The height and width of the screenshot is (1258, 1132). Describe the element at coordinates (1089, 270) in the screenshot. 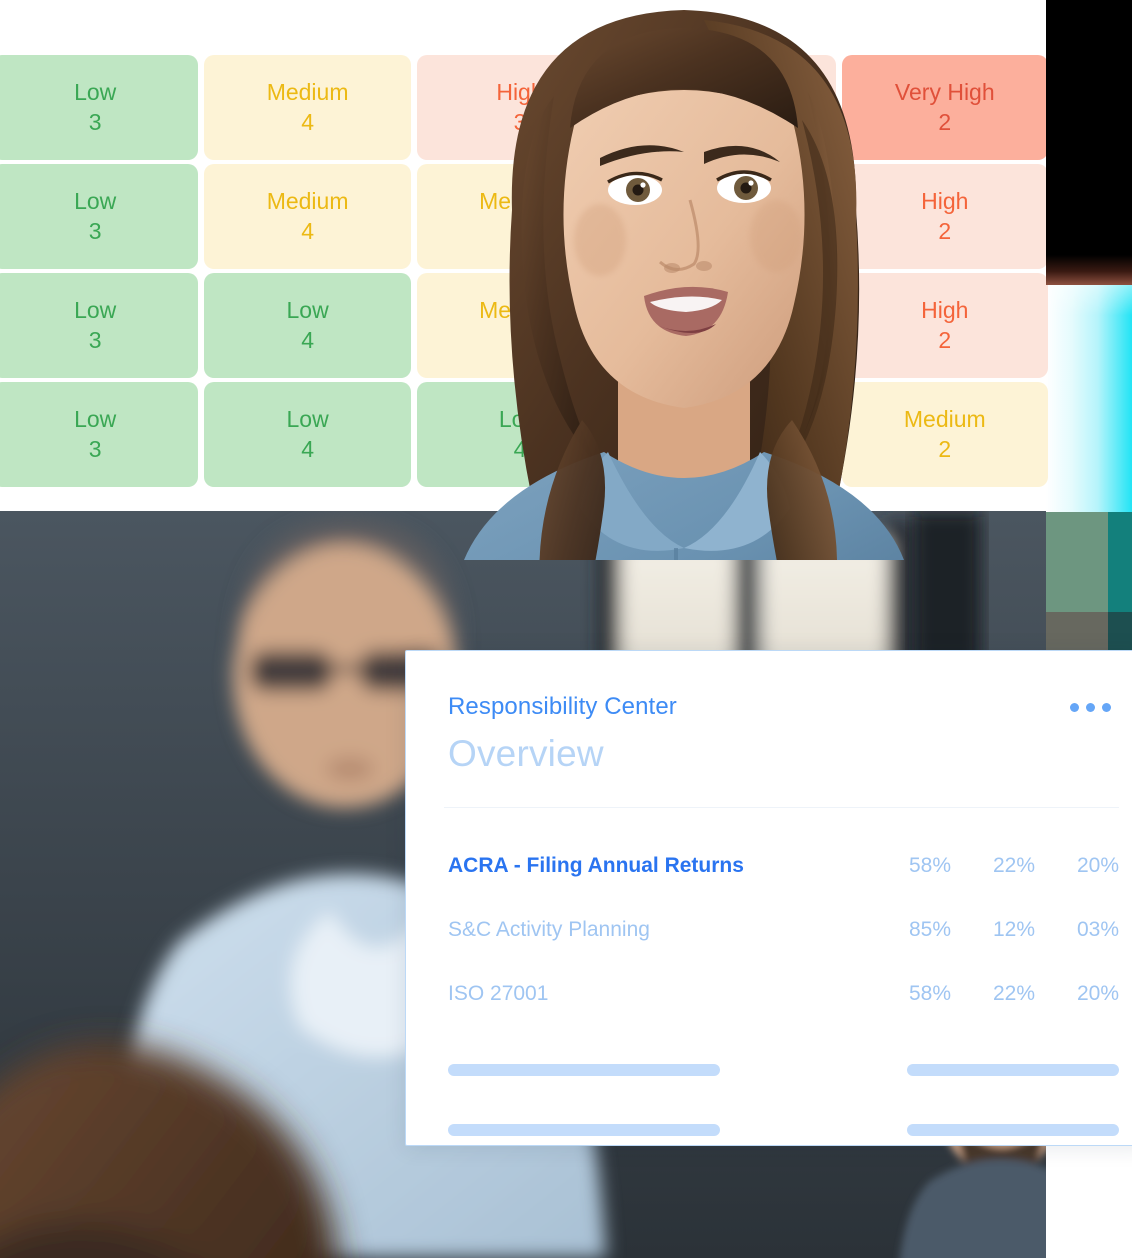

I see `corner-fade-gradient` at that location.